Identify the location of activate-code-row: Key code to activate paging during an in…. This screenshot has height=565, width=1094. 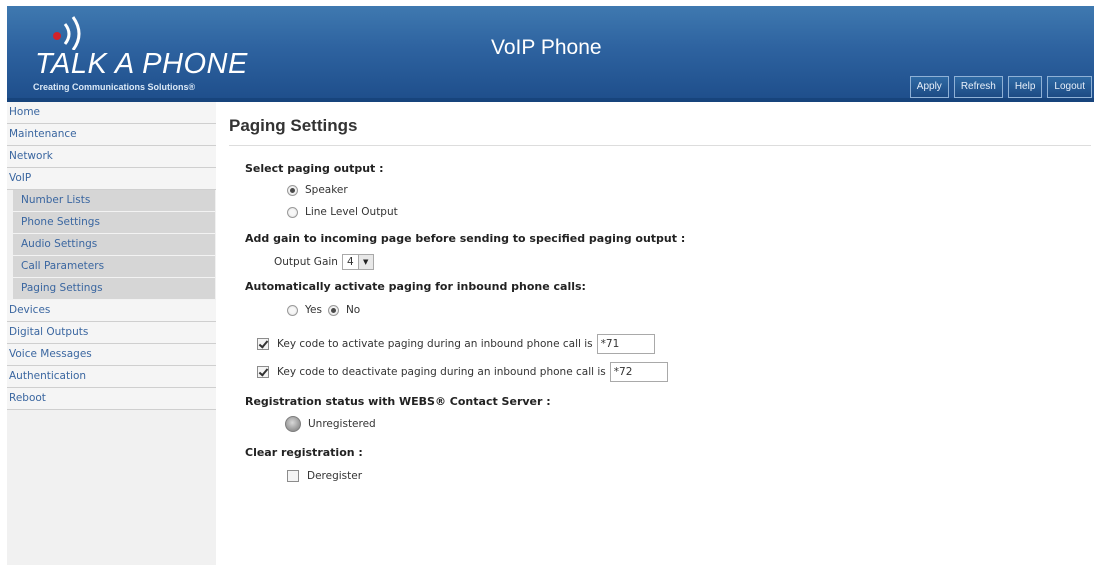
(456, 344).